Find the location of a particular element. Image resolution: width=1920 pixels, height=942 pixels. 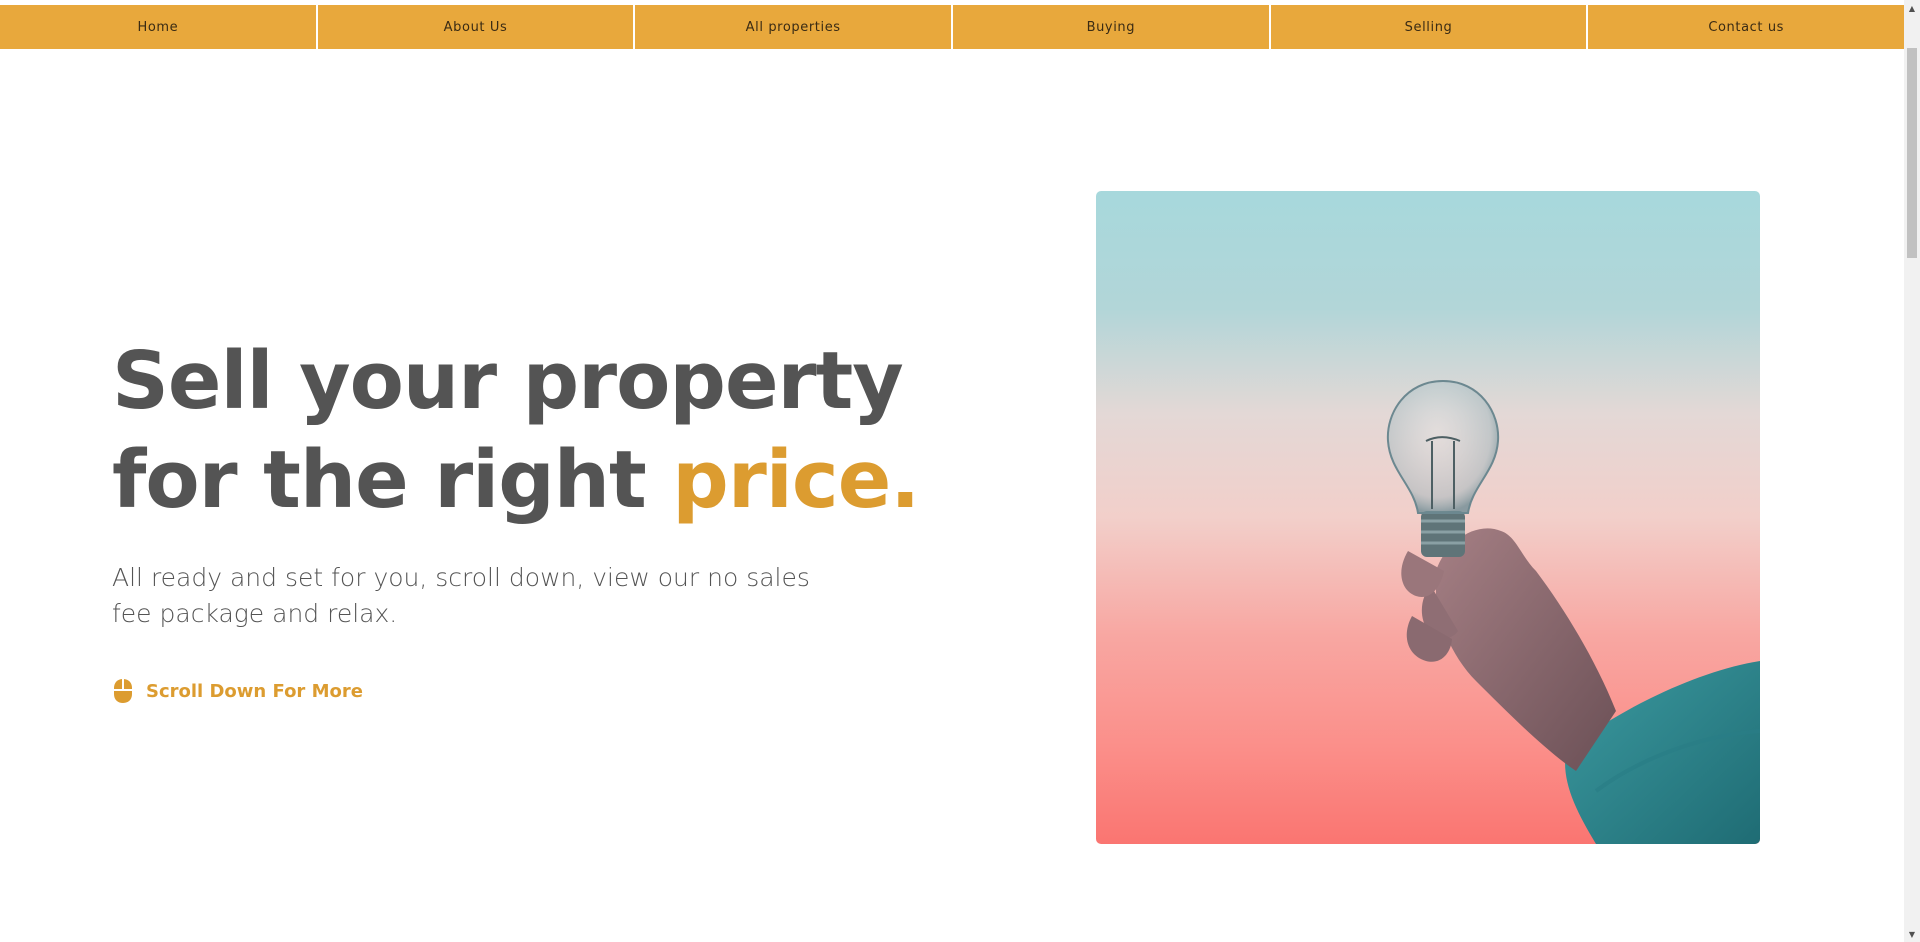

scrollbar-thumb is located at coordinates (1912, 153).